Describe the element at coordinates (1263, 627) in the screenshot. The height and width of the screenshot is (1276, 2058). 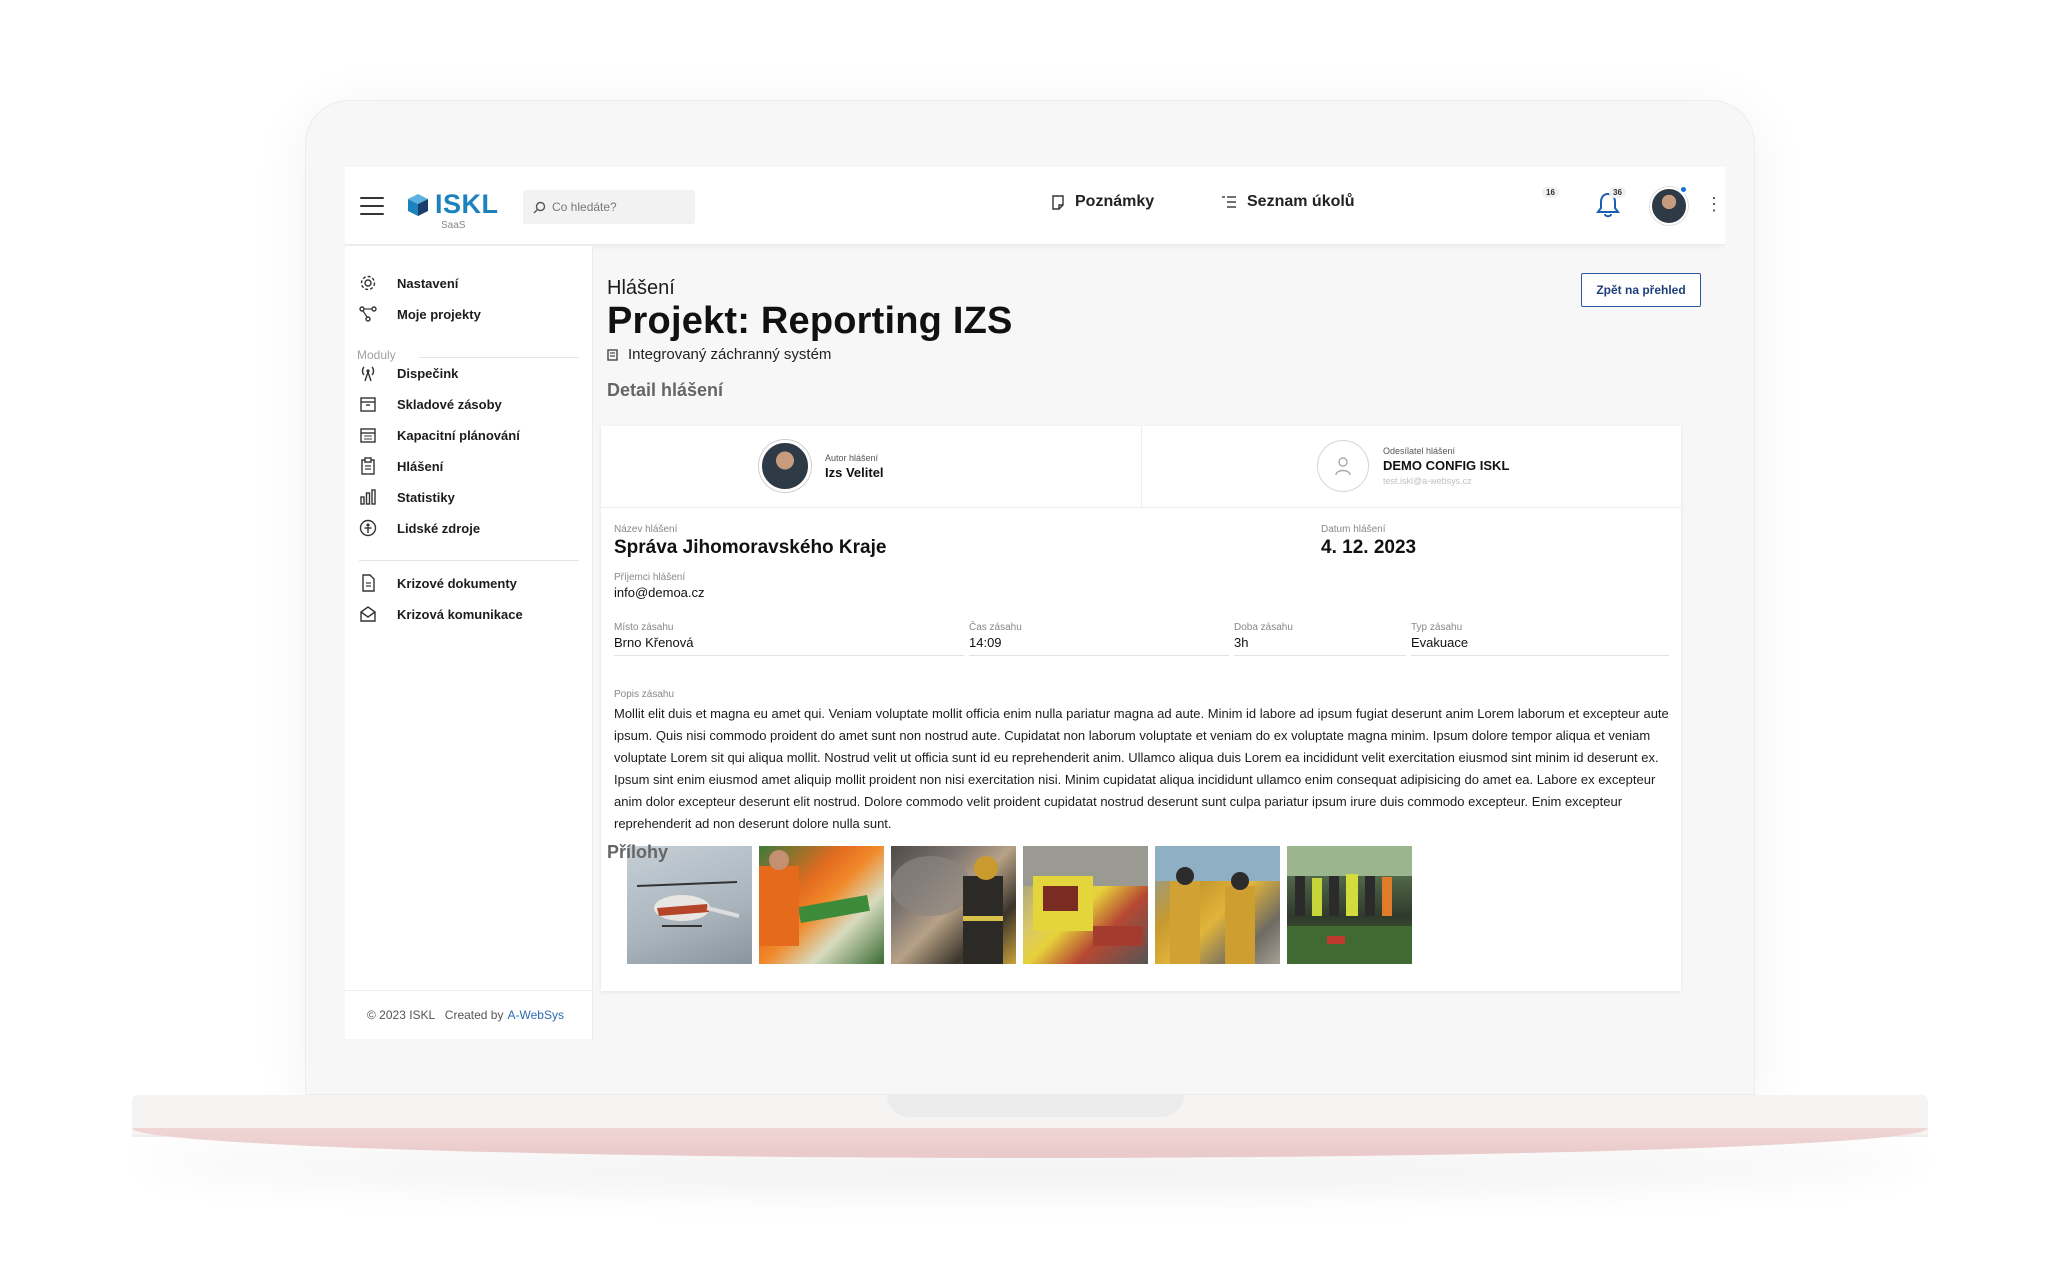
I see `duration-label: Doba zásahu` at that location.